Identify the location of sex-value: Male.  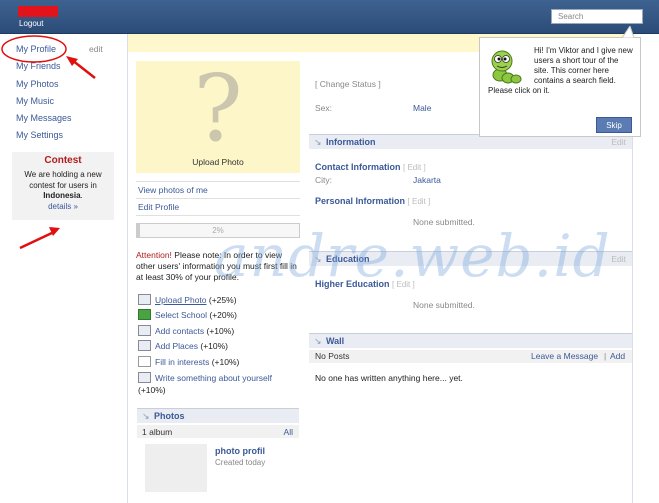
(422, 108).